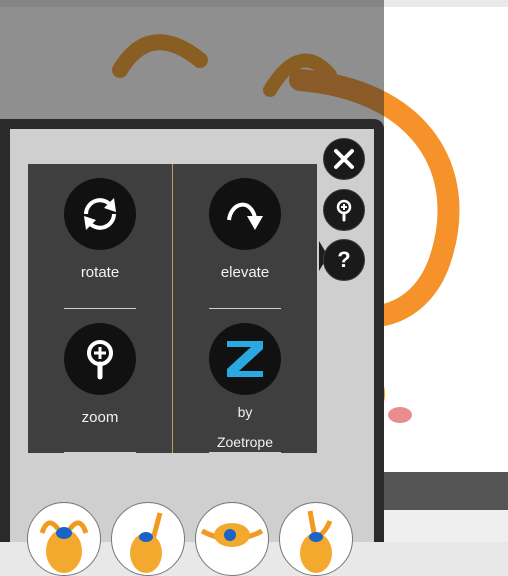  Describe the element at coordinates (316, 541) in the screenshot. I see `thumbnail-4-image` at that location.